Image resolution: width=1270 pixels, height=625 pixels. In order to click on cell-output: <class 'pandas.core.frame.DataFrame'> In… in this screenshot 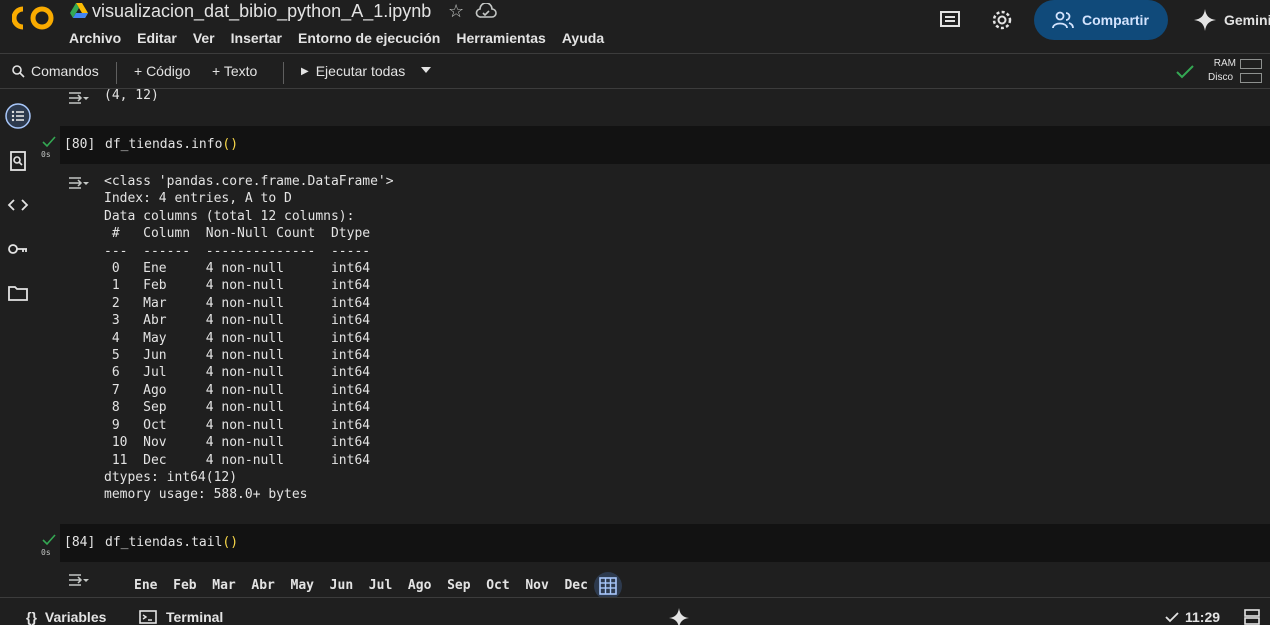, I will do `click(249, 338)`.